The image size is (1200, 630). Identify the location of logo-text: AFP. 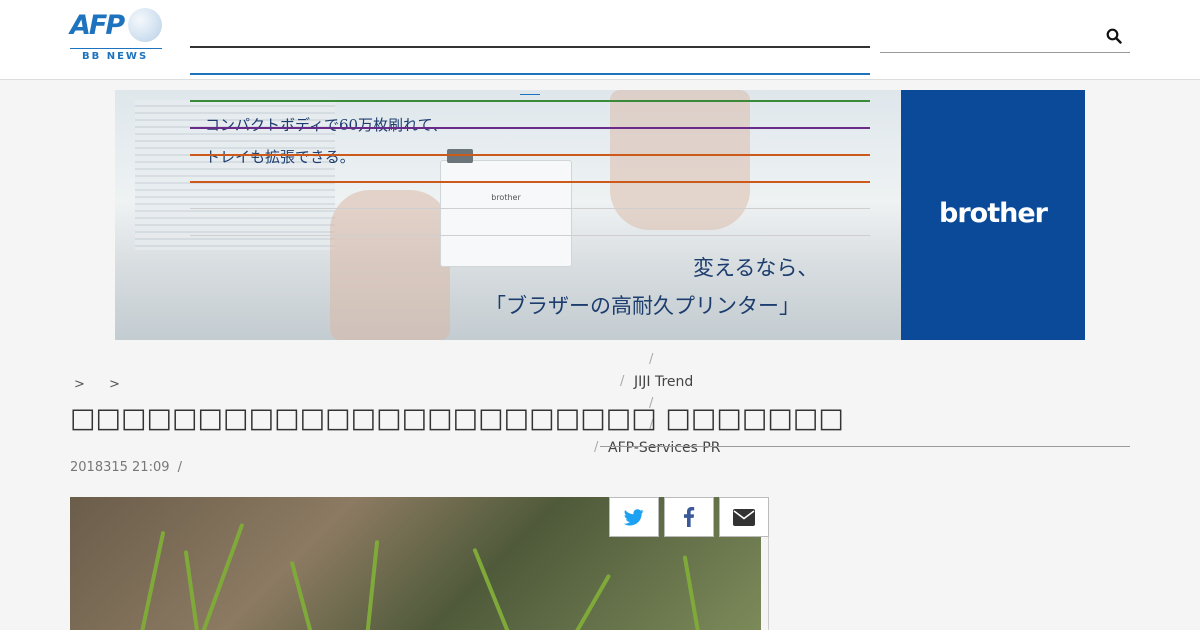
(97, 25).